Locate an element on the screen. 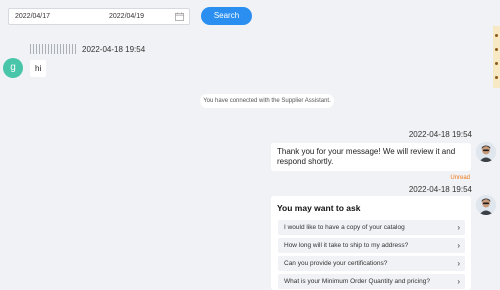  question-label: Can you provide your certifications? is located at coordinates (336, 263).